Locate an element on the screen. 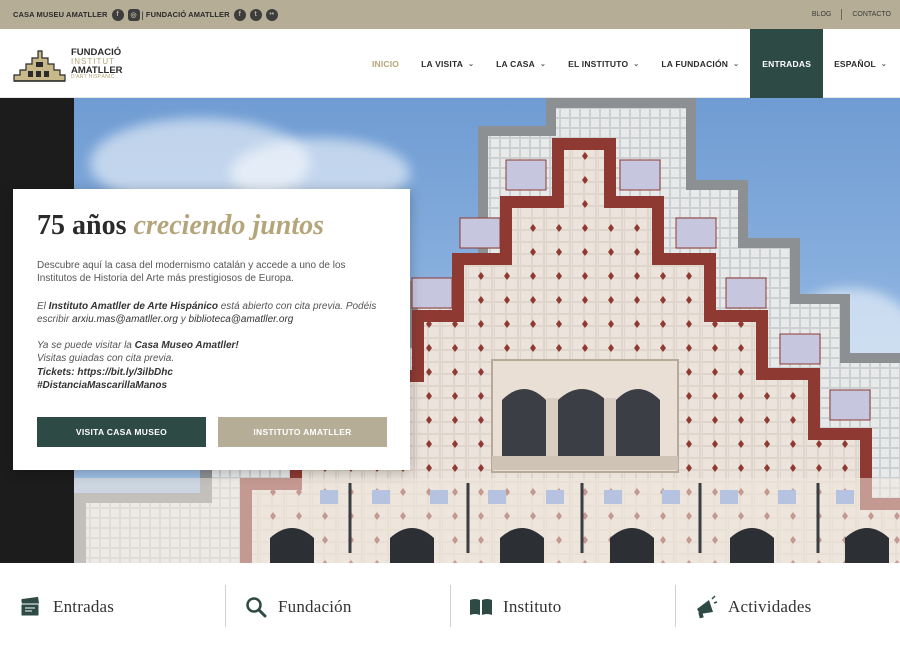 This screenshot has height=650, width=900. feature-bar: Entradas Fundación Instituto Actividades is located at coordinates (450, 606).